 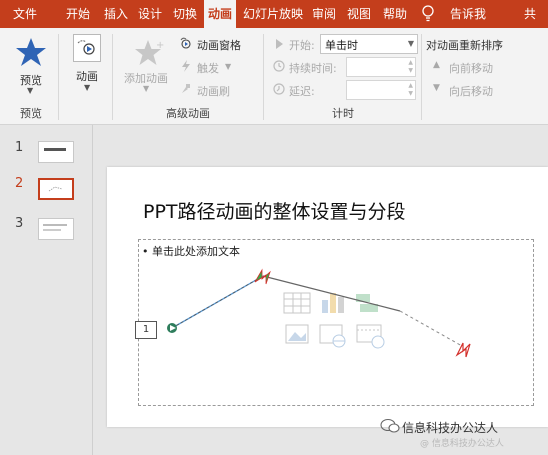 I want to click on insert-video-icon, so click(x=370, y=336).